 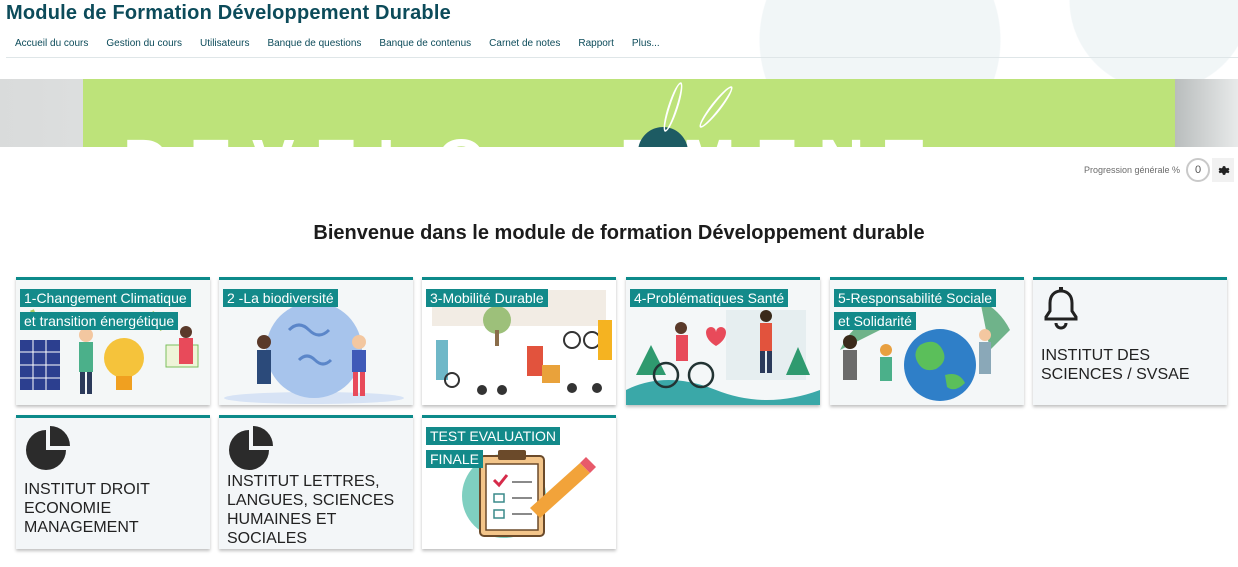 What do you see at coordinates (1130, 341) in the screenshot?
I see `tile-institut-sciences: INSTITUT DES SCIENCES / SVSAE` at bounding box center [1130, 341].